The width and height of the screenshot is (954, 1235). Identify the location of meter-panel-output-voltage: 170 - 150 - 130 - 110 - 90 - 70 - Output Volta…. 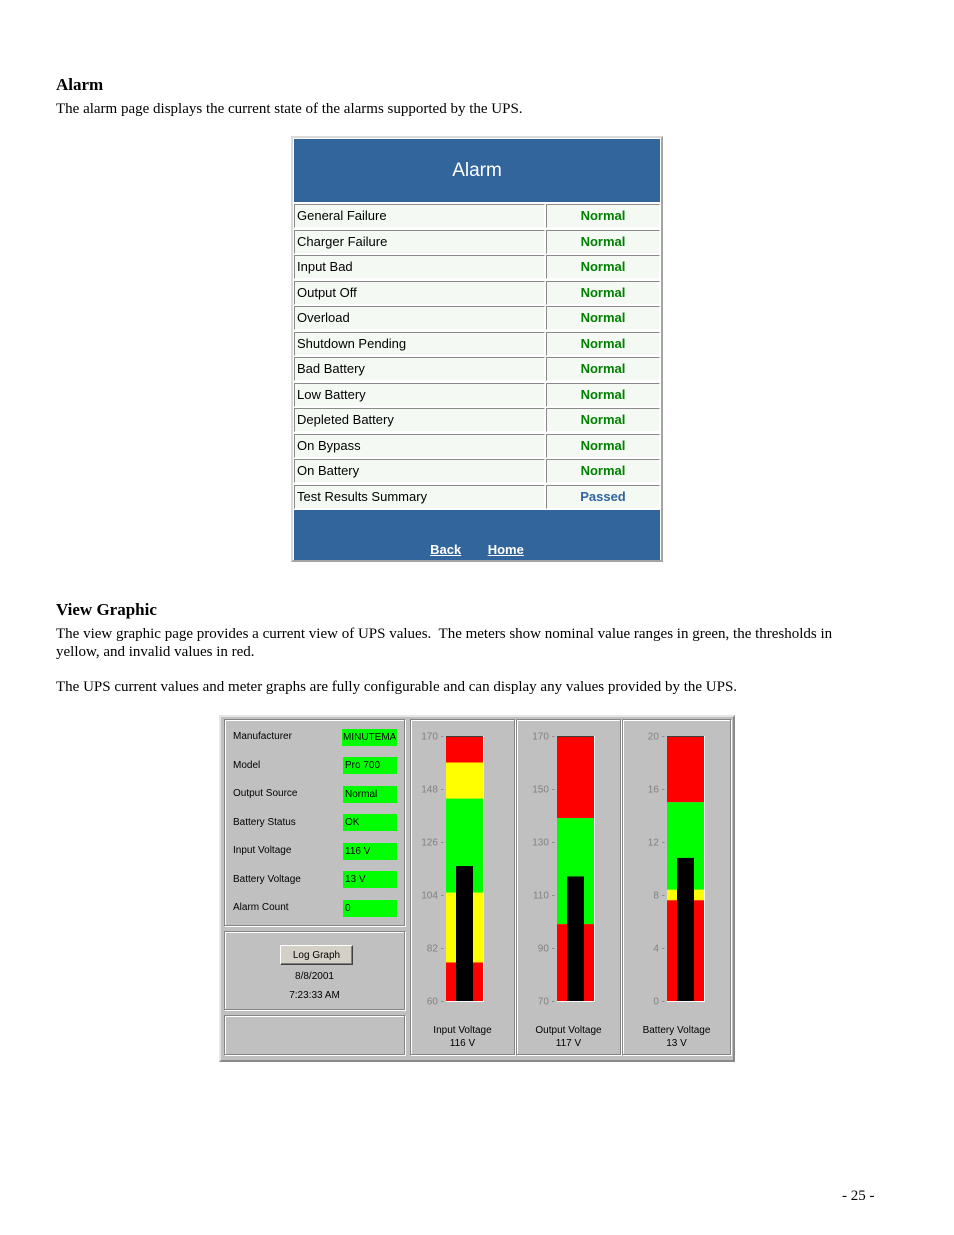
(568, 887).